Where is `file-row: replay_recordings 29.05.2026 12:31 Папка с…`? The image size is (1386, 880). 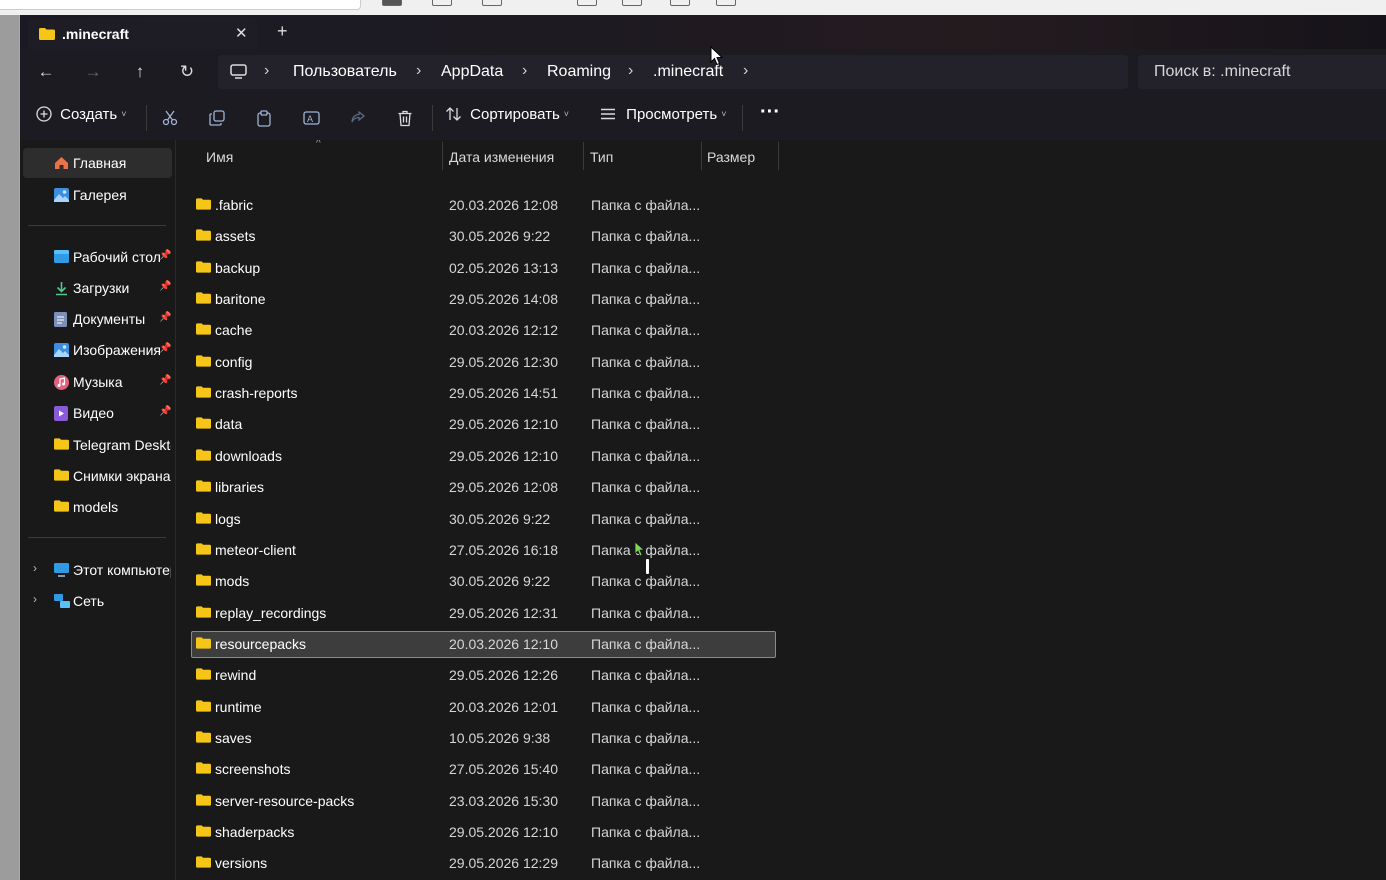 file-row: replay_recordings 29.05.2026 12:31 Папка с… is located at coordinates (483, 613).